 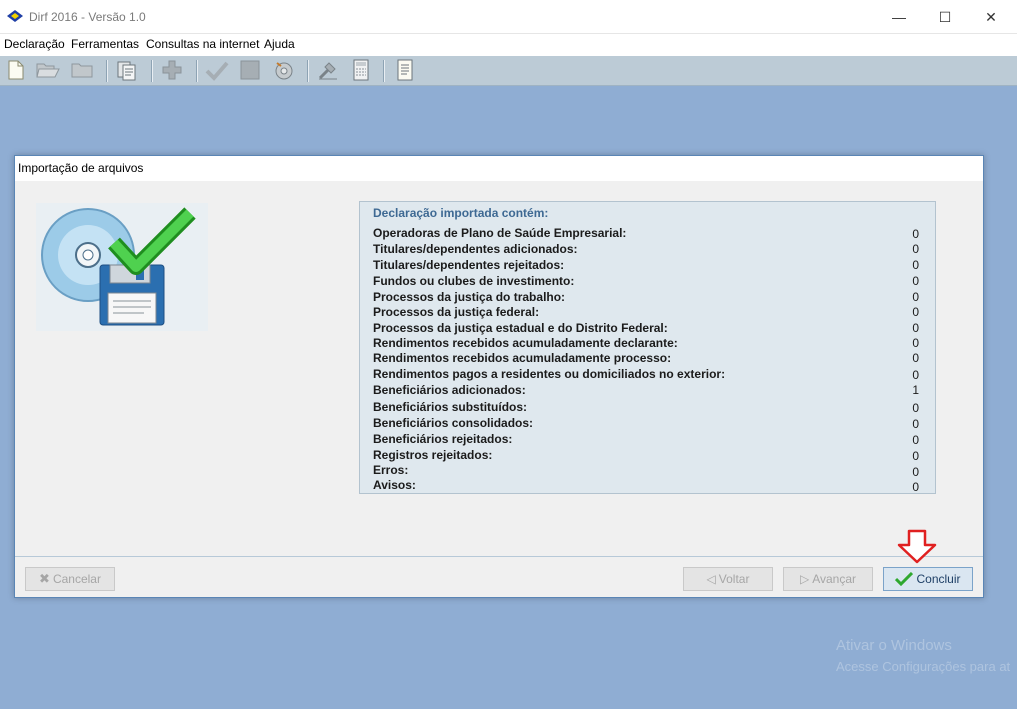 What do you see at coordinates (475, 249) in the screenshot?
I see `summary-row-label: Titulares/dependentes adicionados:` at bounding box center [475, 249].